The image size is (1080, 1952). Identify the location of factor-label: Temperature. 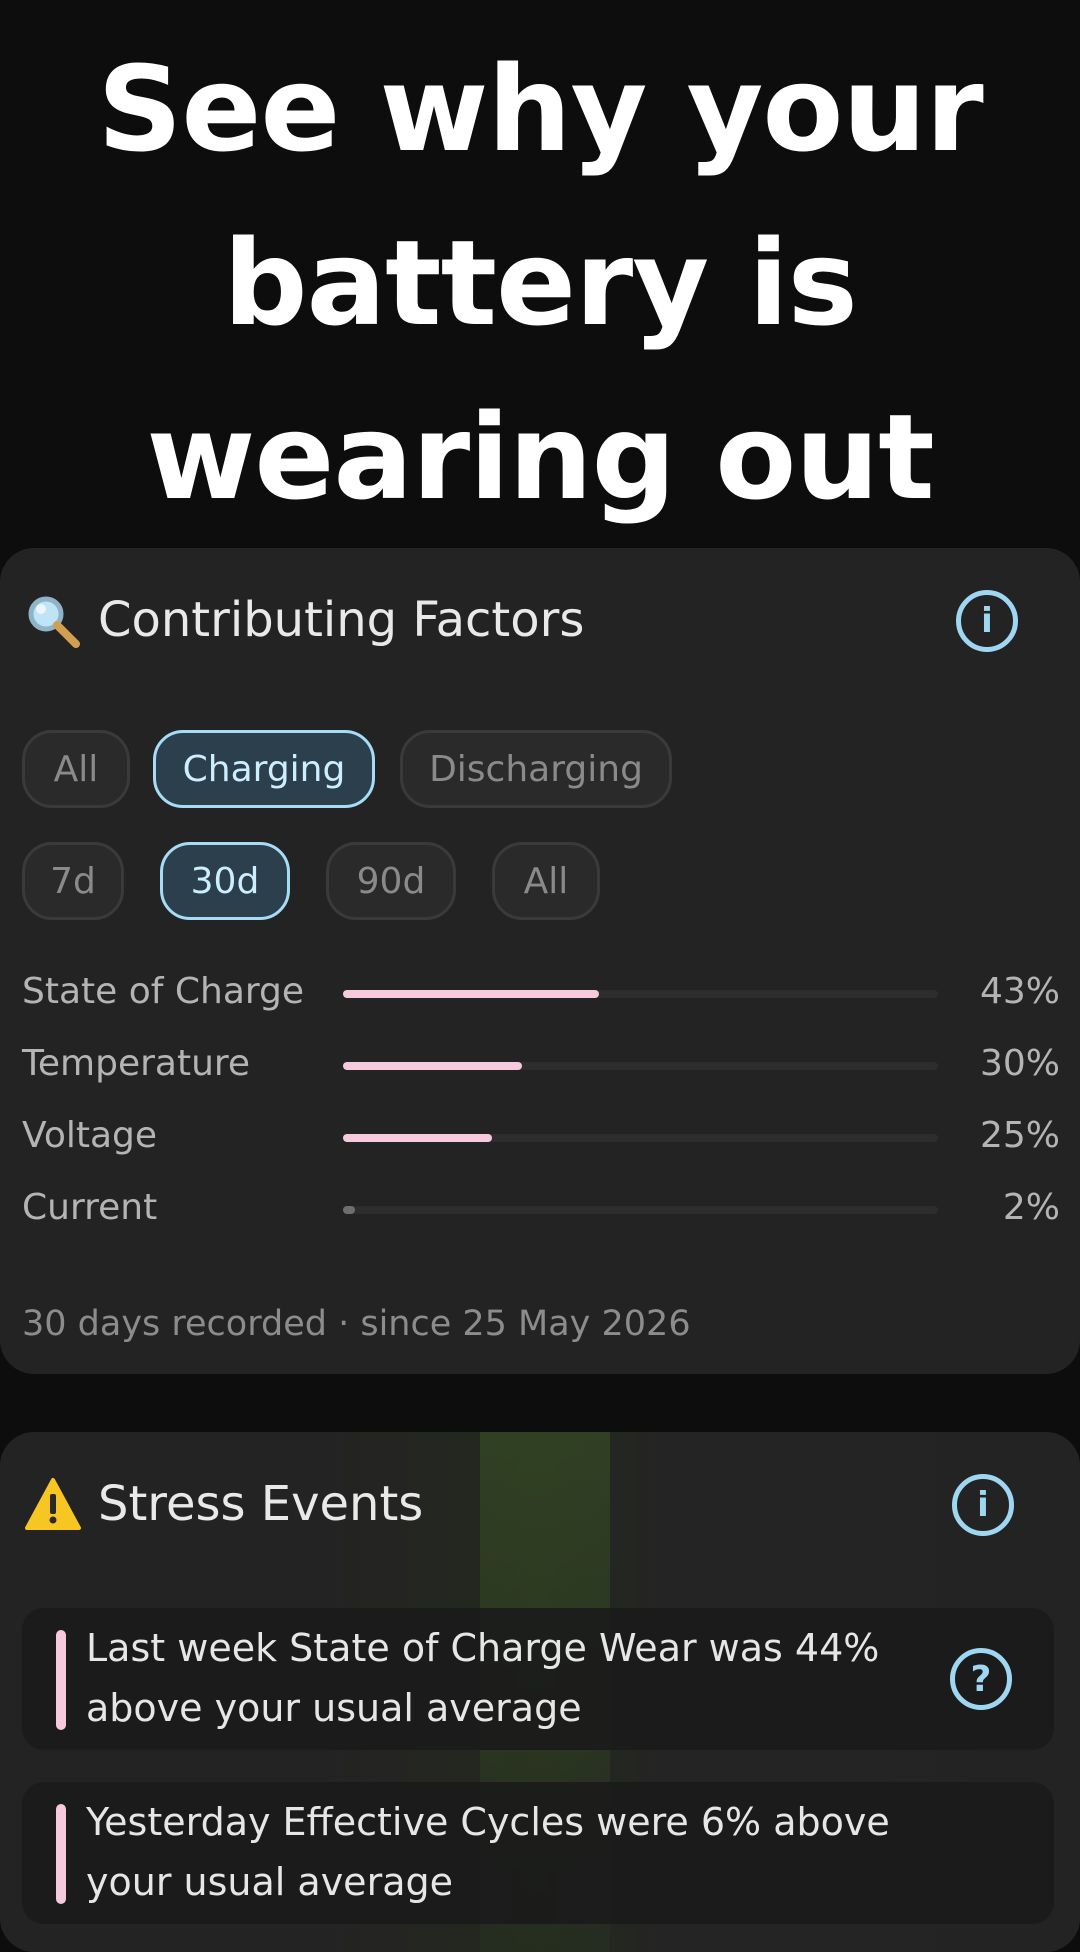
(136, 1063).